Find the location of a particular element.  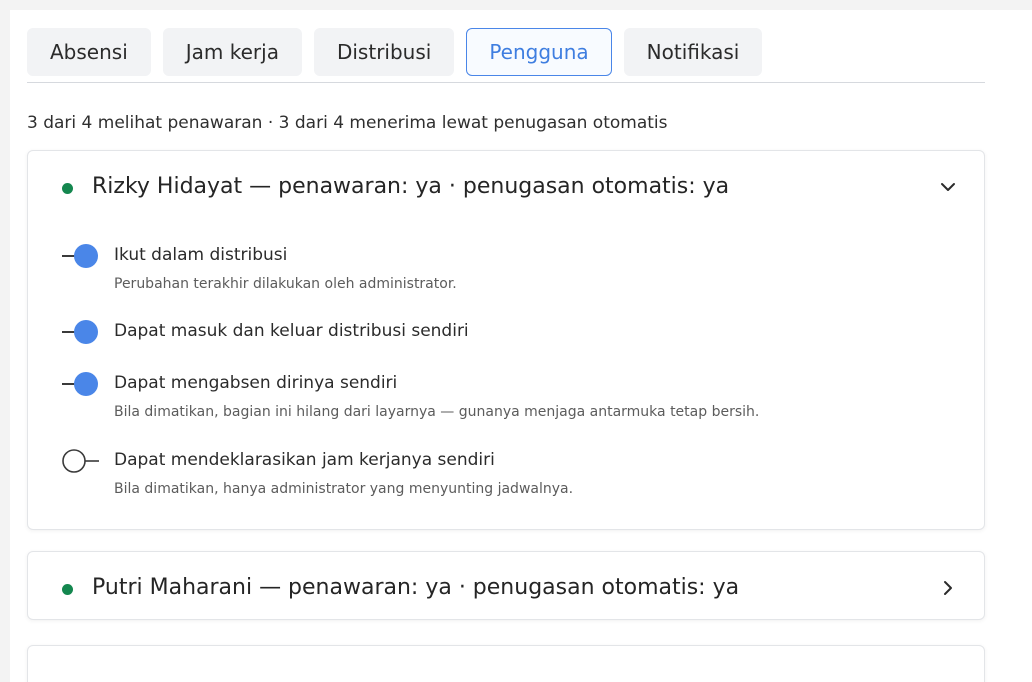

tab-divider is located at coordinates (506, 82).